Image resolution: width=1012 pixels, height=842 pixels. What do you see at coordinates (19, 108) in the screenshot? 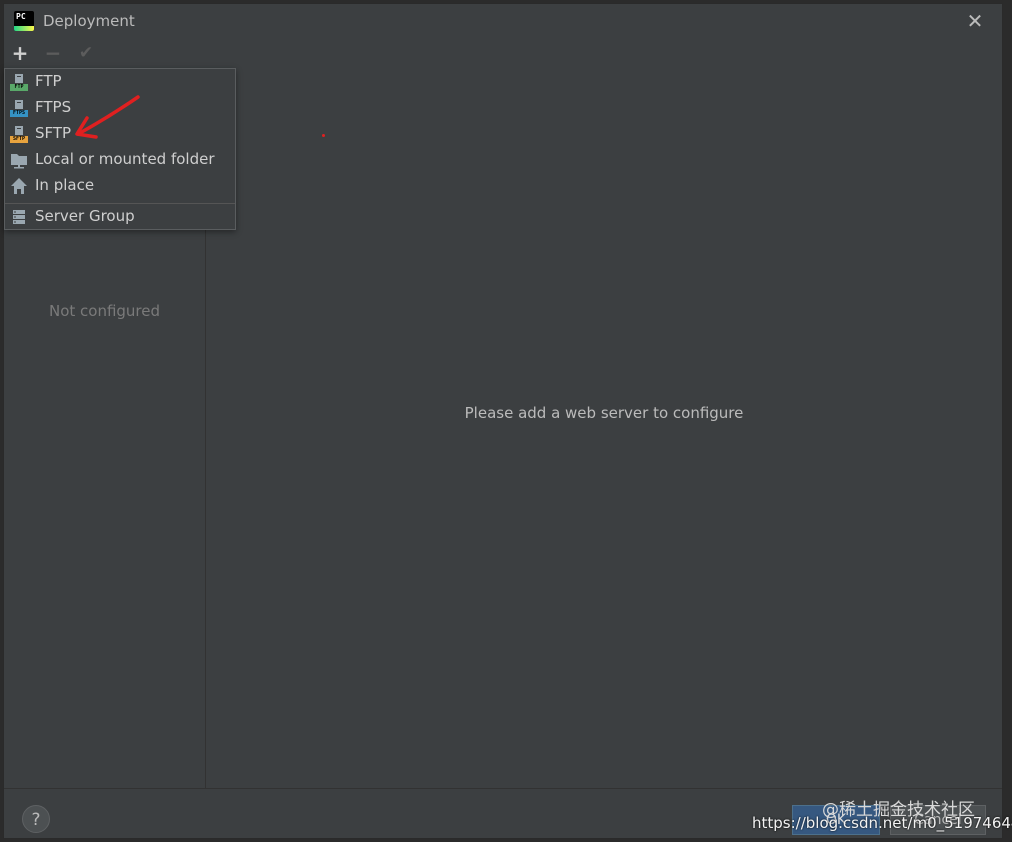
I see `ftps-icon: FTPS` at bounding box center [19, 108].